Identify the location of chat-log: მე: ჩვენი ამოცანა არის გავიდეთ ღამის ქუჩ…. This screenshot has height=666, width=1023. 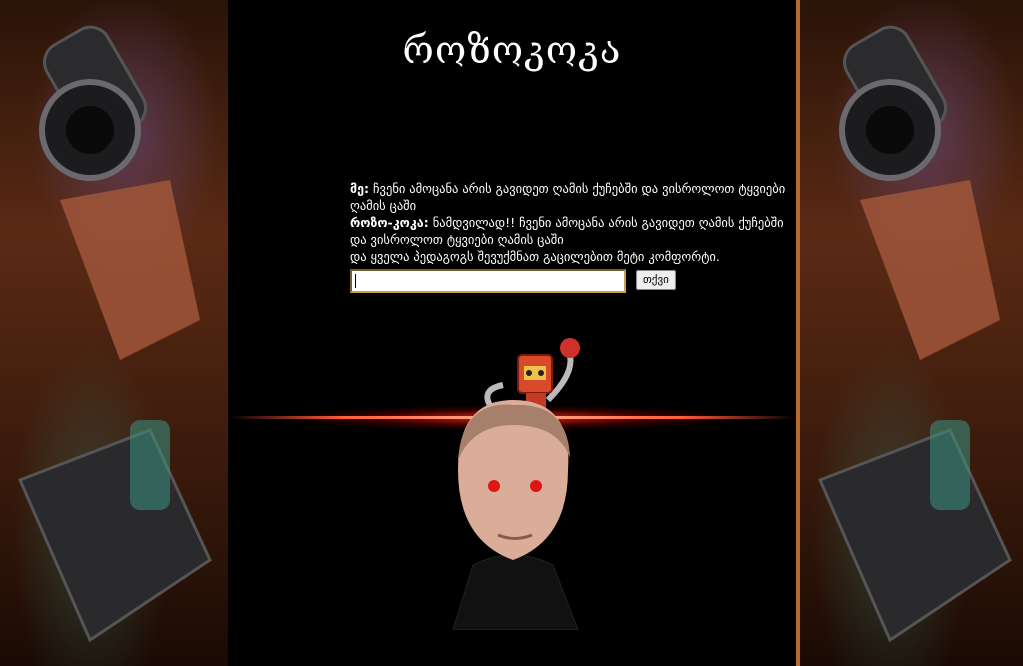
(573, 222).